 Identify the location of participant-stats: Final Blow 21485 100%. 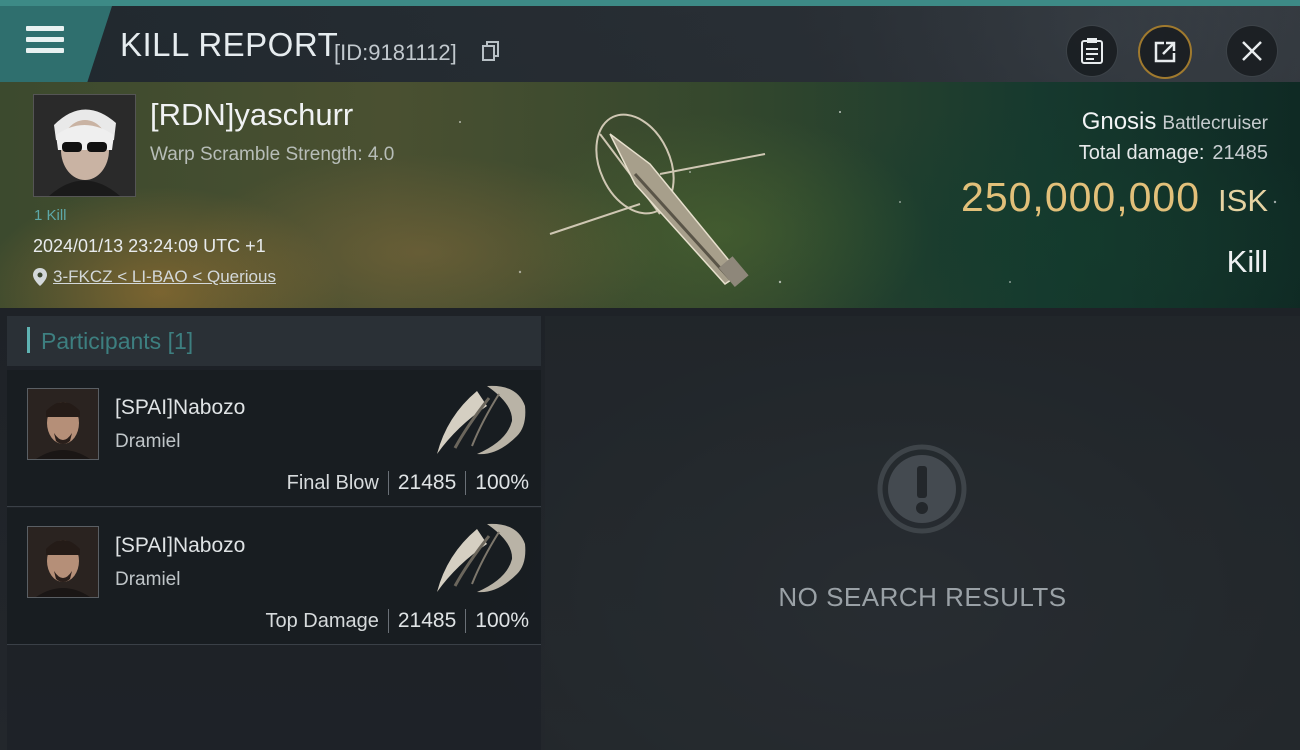
(408, 483).